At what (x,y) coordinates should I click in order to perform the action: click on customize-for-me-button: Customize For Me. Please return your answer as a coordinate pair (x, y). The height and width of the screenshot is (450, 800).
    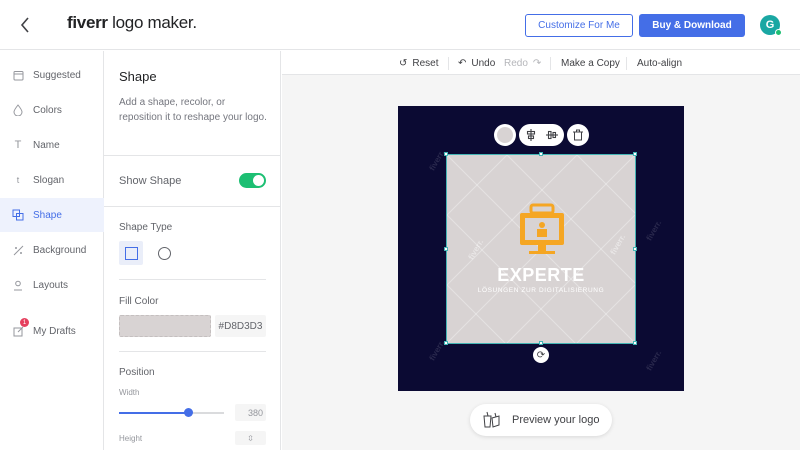
    Looking at the image, I should click on (579, 25).